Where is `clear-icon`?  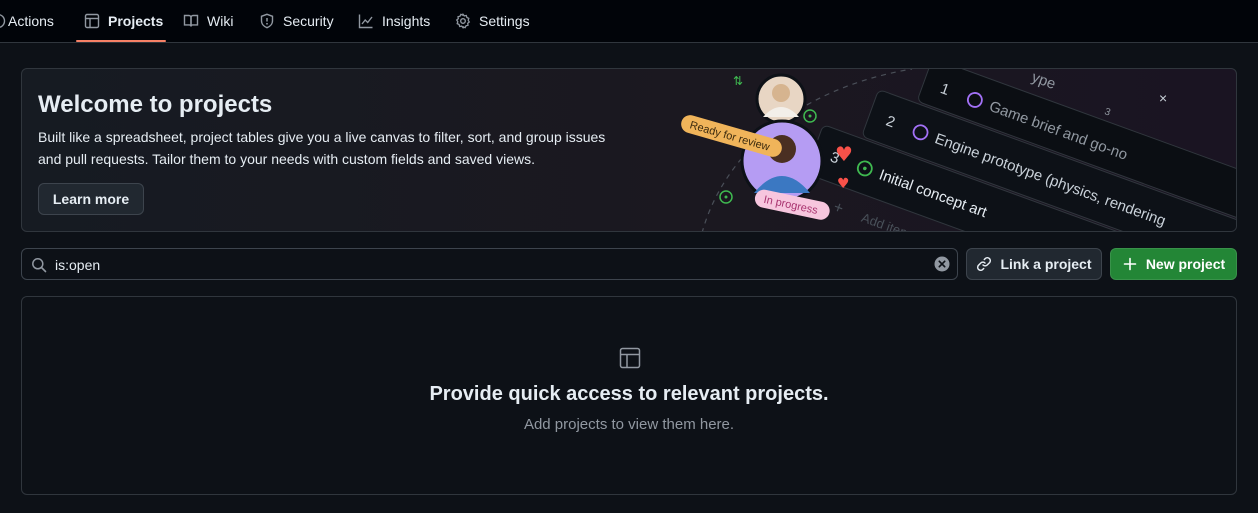 clear-icon is located at coordinates (942, 264).